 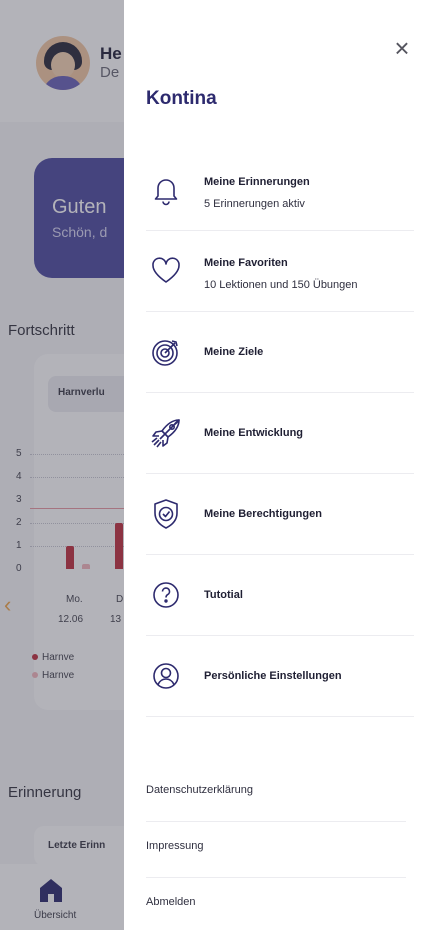 What do you see at coordinates (402, 48) in the screenshot?
I see `close-icon: ×` at bounding box center [402, 48].